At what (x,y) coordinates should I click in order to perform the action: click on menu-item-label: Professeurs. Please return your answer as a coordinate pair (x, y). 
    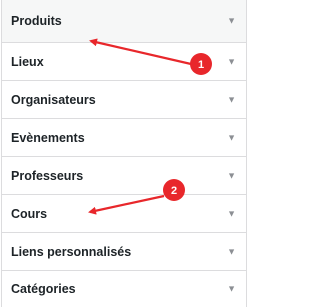
    Looking at the image, I should click on (47, 175).